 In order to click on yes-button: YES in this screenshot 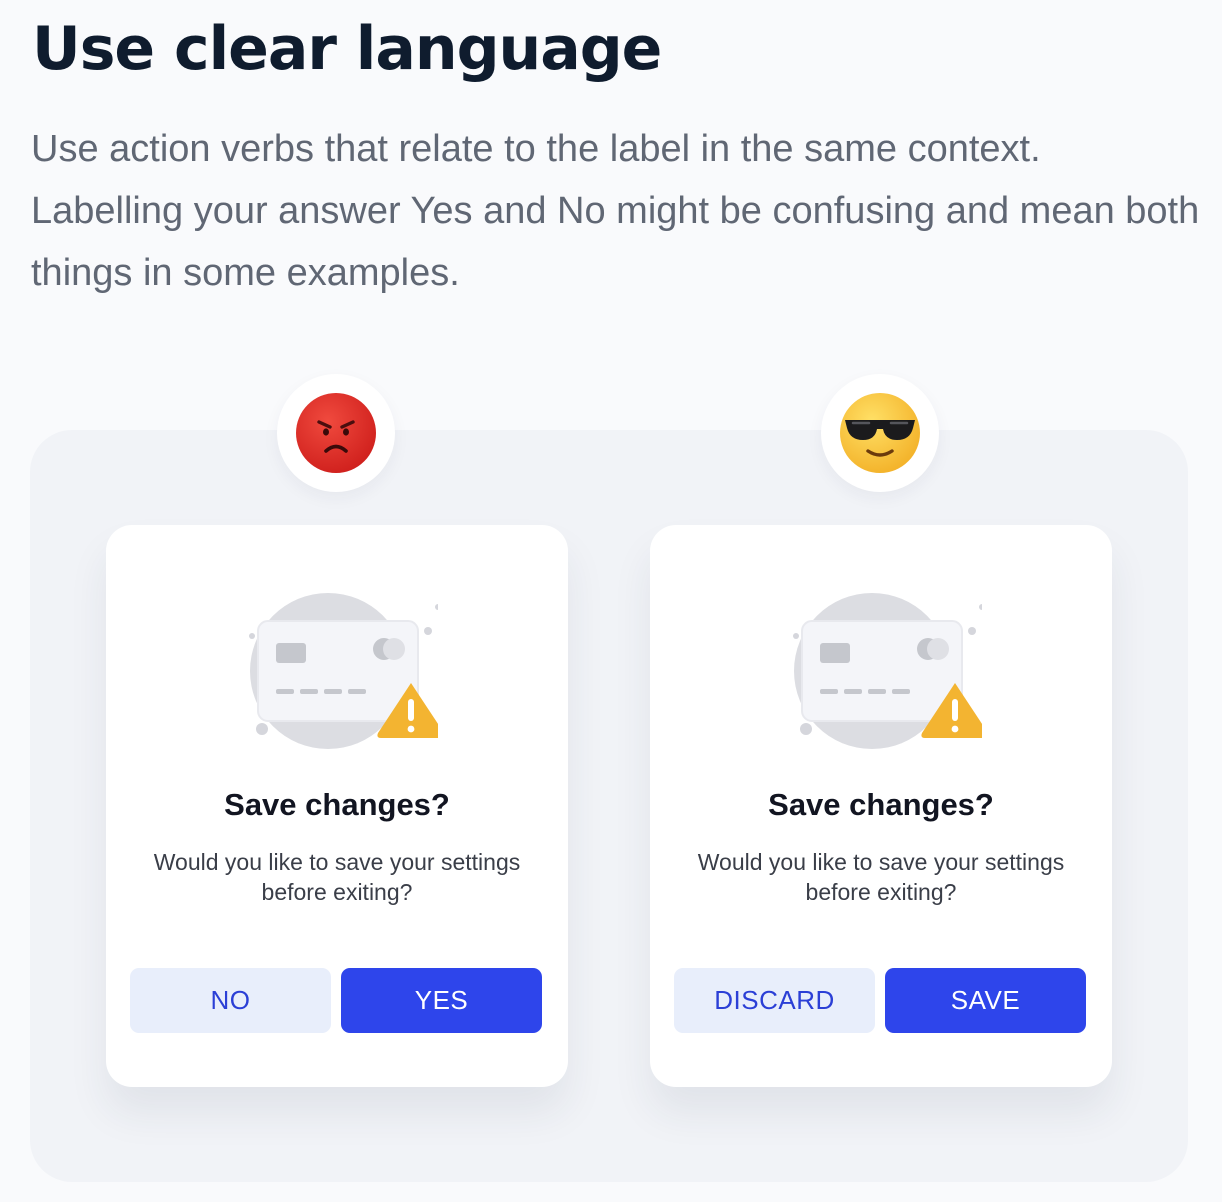, I will do `click(441, 1000)`.